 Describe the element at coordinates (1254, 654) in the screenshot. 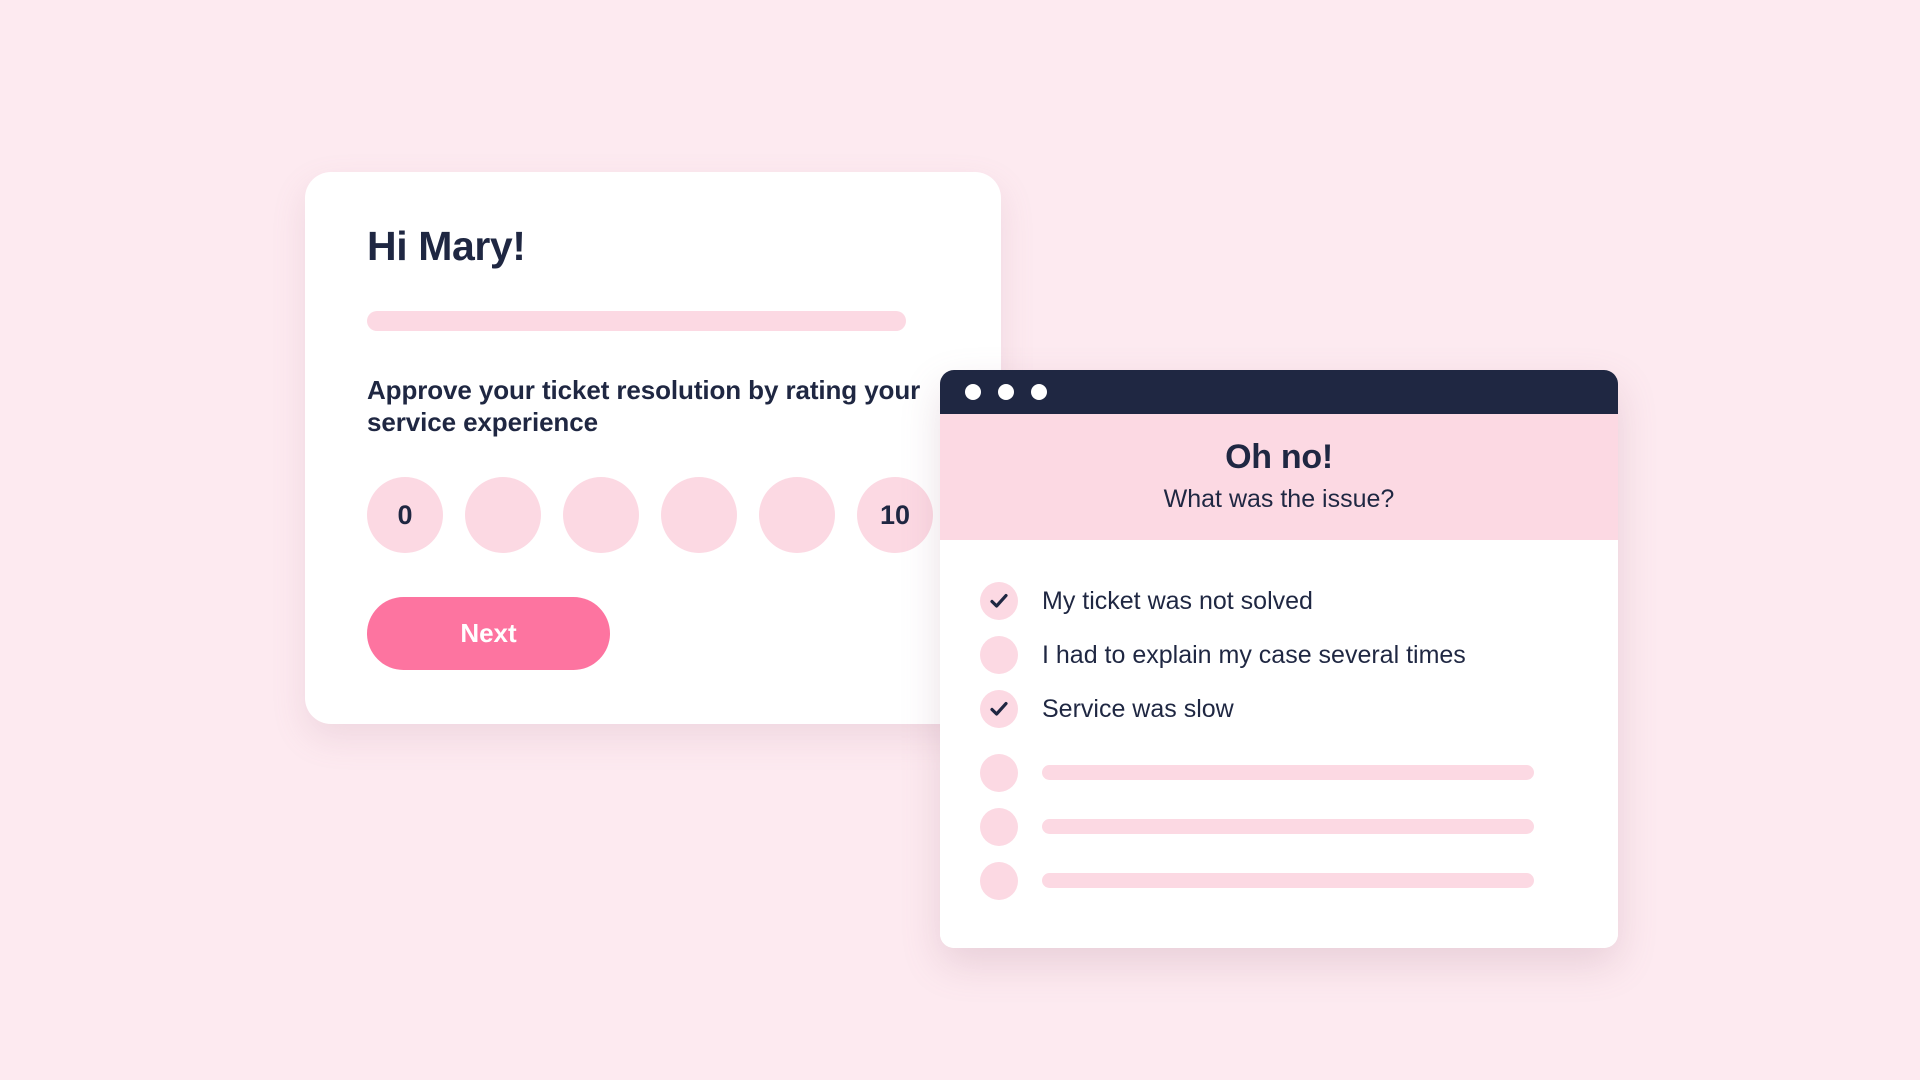

I see `issue-option-label: I had to explain my case several times` at that location.